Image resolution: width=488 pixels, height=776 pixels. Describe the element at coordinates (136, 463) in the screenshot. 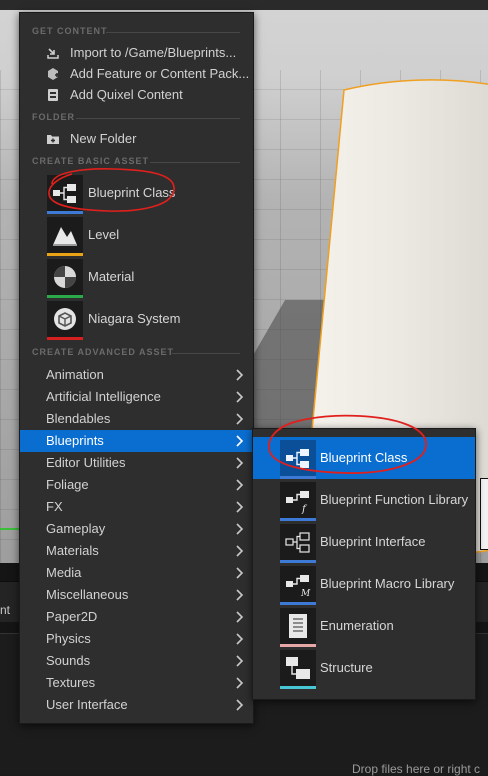

I see `category-editor-utilities: Editor Utilities` at that location.